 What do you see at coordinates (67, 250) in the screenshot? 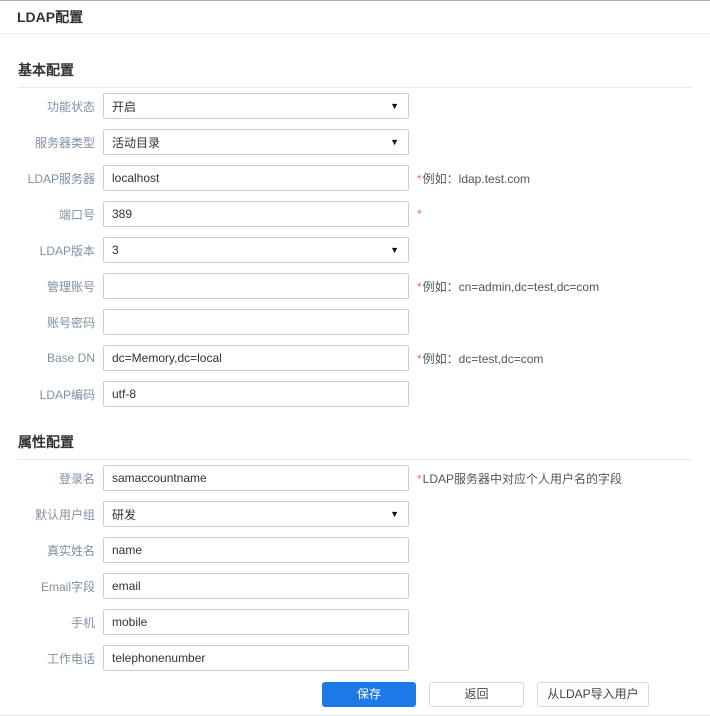
I see `field-label-ldap-version: LDAP版本` at bounding box center [67, 250].